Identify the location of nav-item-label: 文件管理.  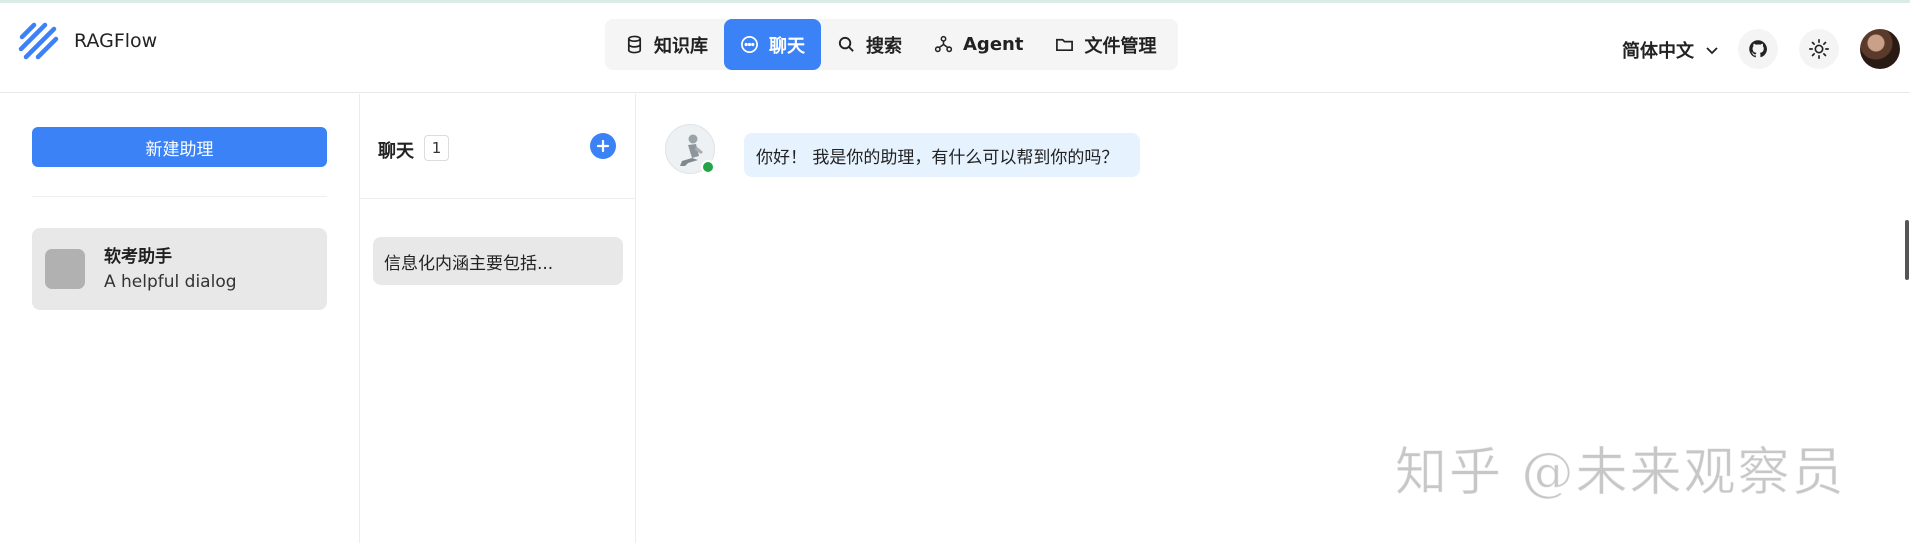
(1120, 46).